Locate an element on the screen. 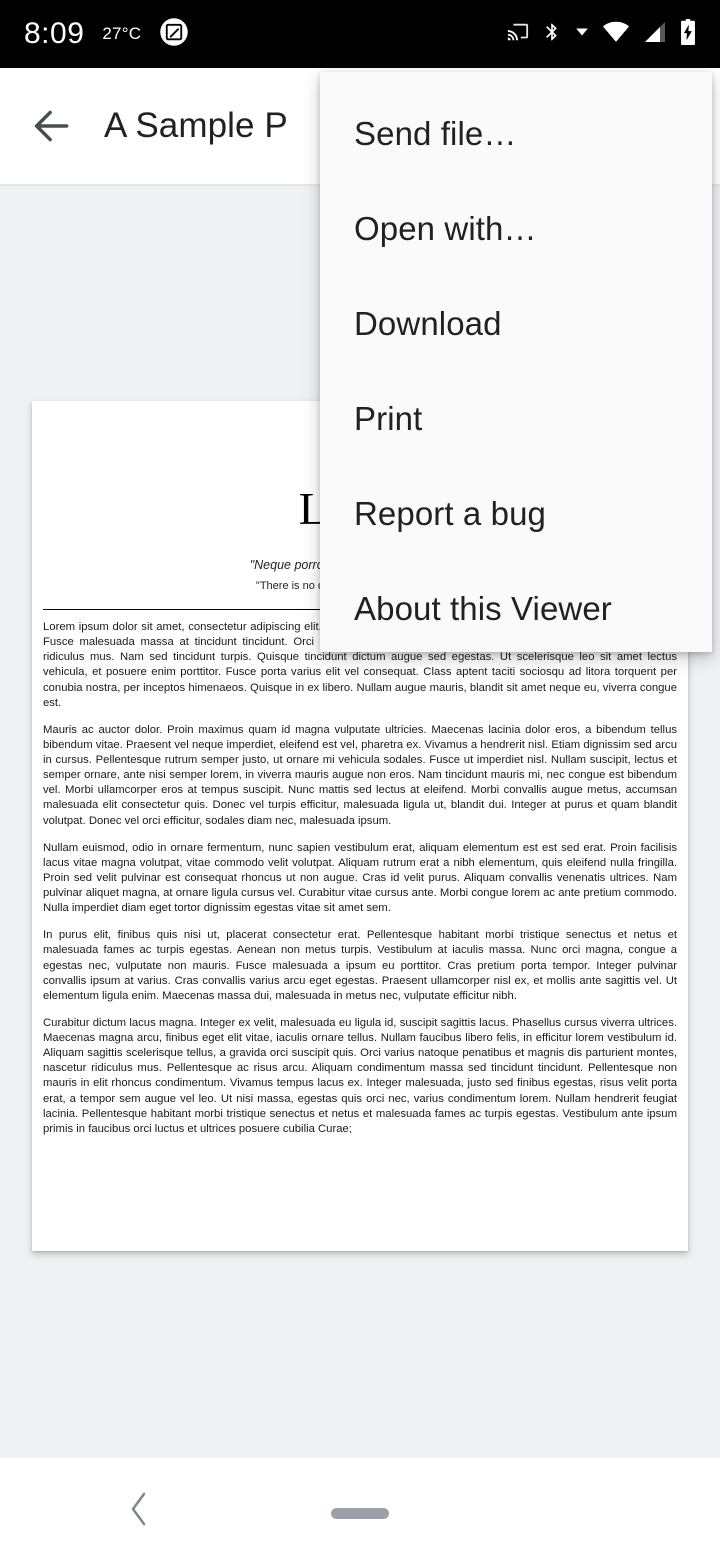  chevron-left-icon is located at coordinates (138, 1509).